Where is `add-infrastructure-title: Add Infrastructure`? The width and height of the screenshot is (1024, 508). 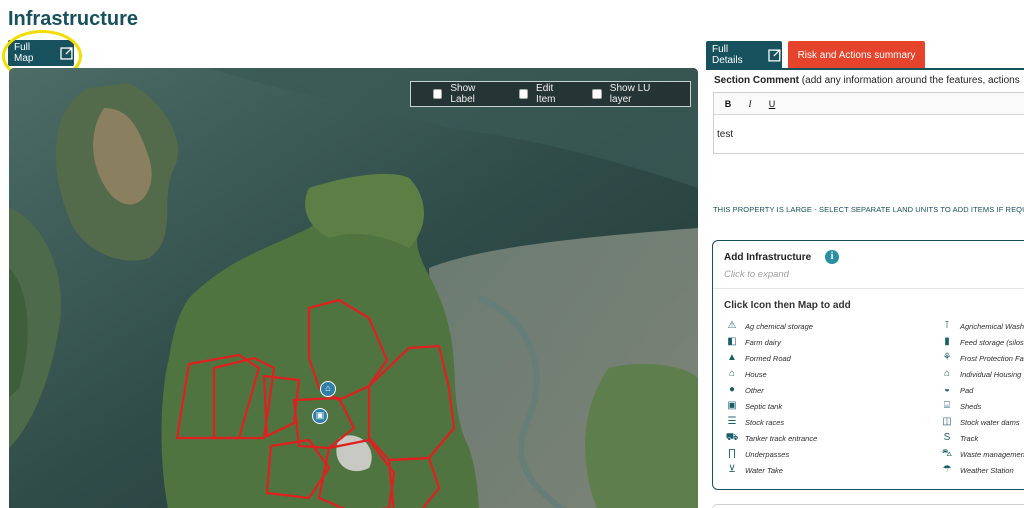 add-infrastructure-title: Add Infrastructure is located at coordinates (767, 257).